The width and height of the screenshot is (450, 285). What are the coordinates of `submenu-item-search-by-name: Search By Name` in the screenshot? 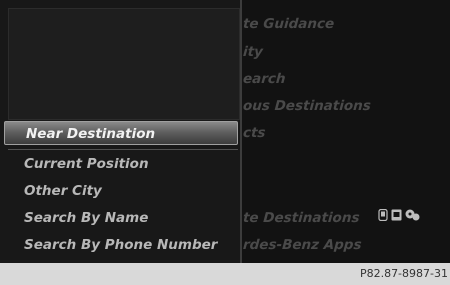 It's located at (86, 218).